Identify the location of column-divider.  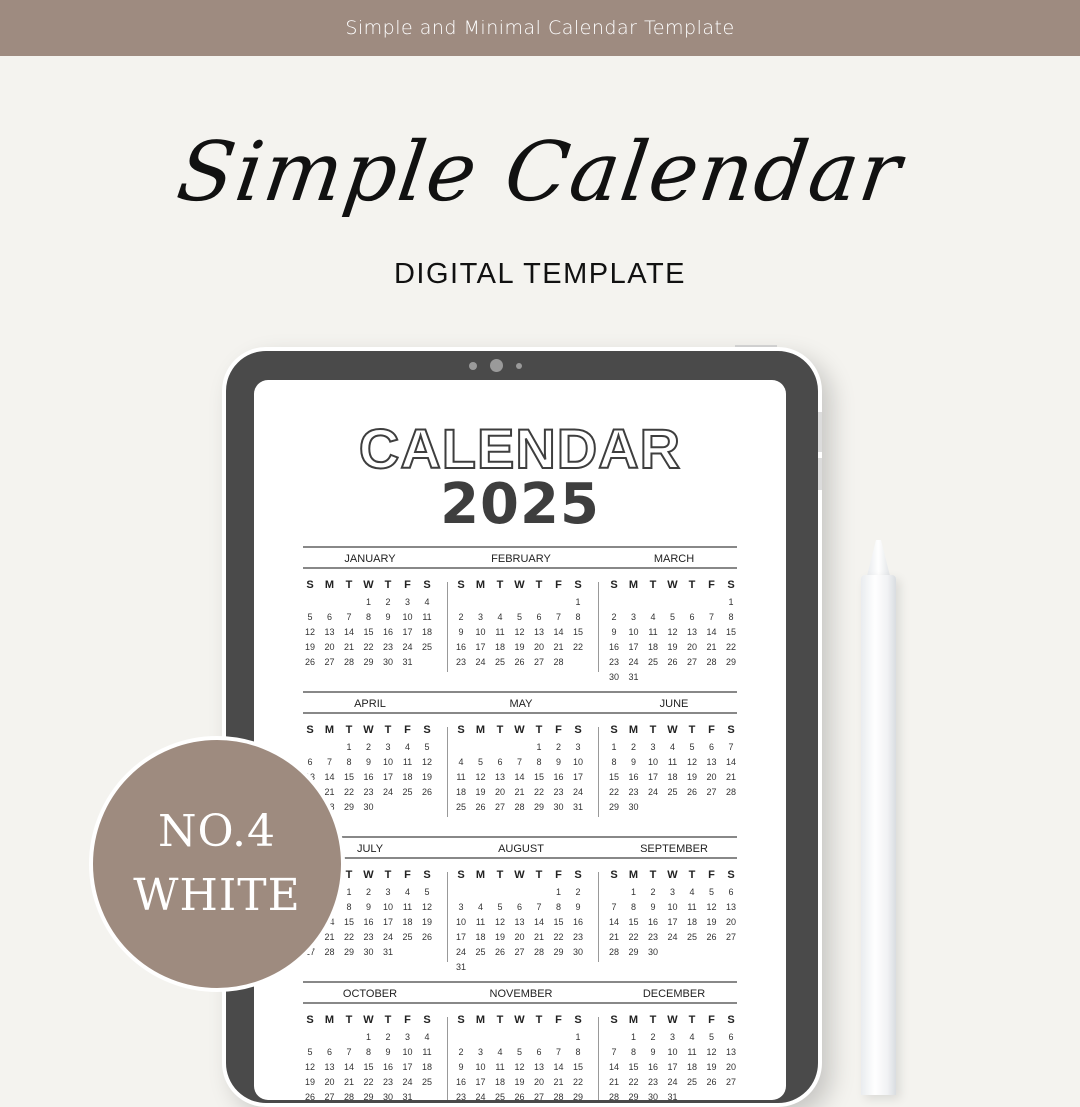
(598, 772).